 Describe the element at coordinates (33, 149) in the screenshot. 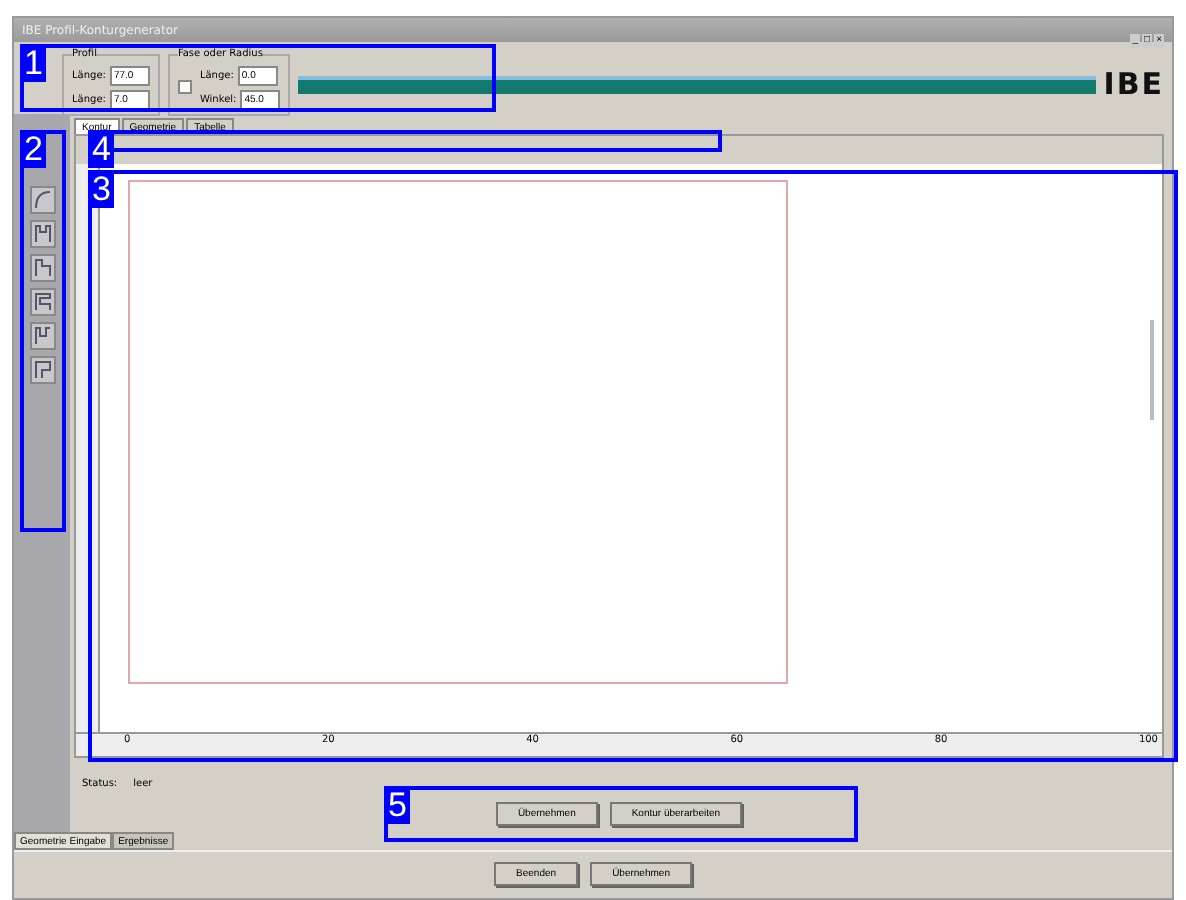

I see `callout-number: 2` at that location.